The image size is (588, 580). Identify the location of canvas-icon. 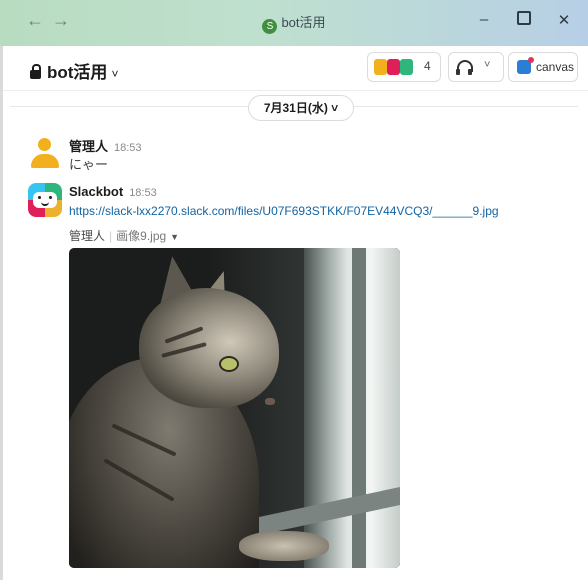
(525, 65).